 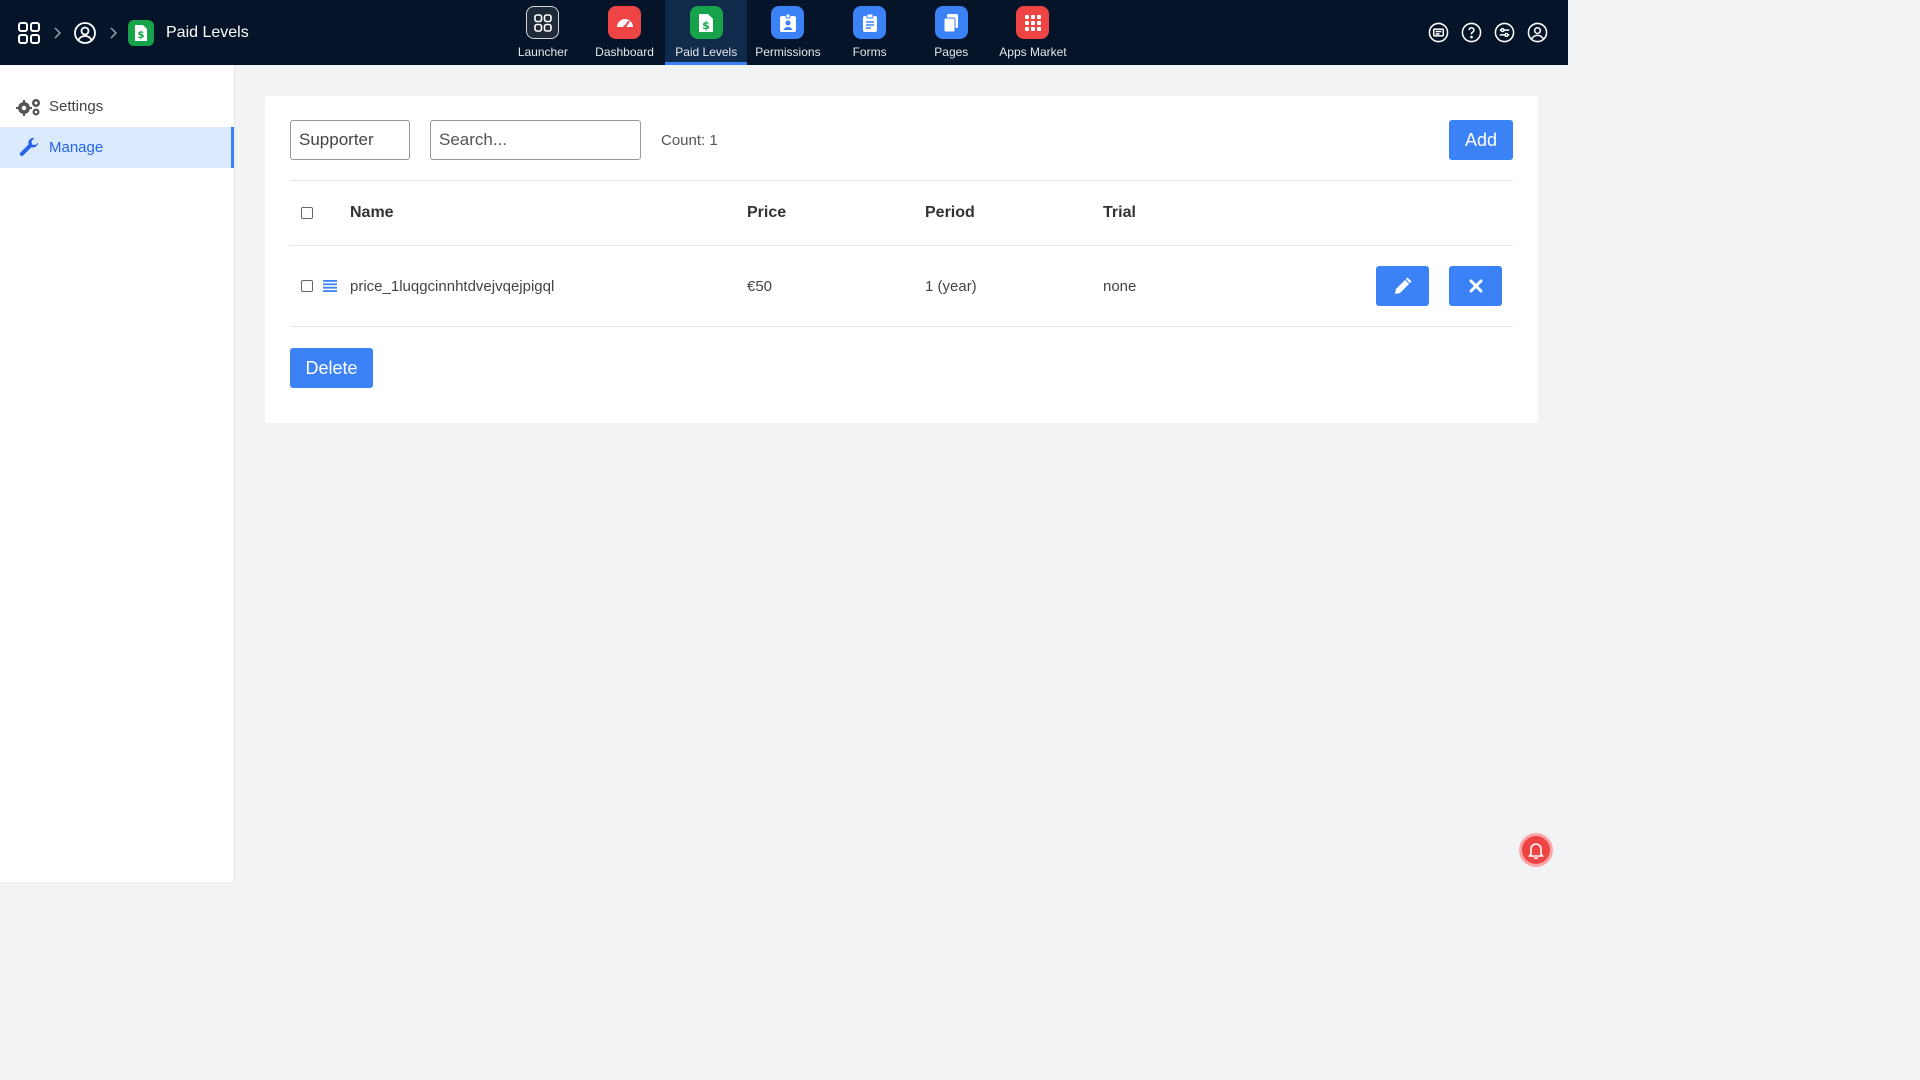 I want to click on toolbar: Count: 1 Add, so click(x=901, y=140).